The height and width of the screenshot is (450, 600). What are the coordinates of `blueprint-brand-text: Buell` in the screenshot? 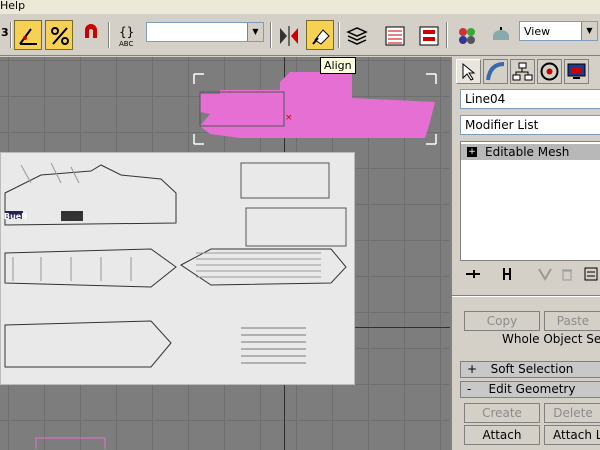 It's located at (15, 216).